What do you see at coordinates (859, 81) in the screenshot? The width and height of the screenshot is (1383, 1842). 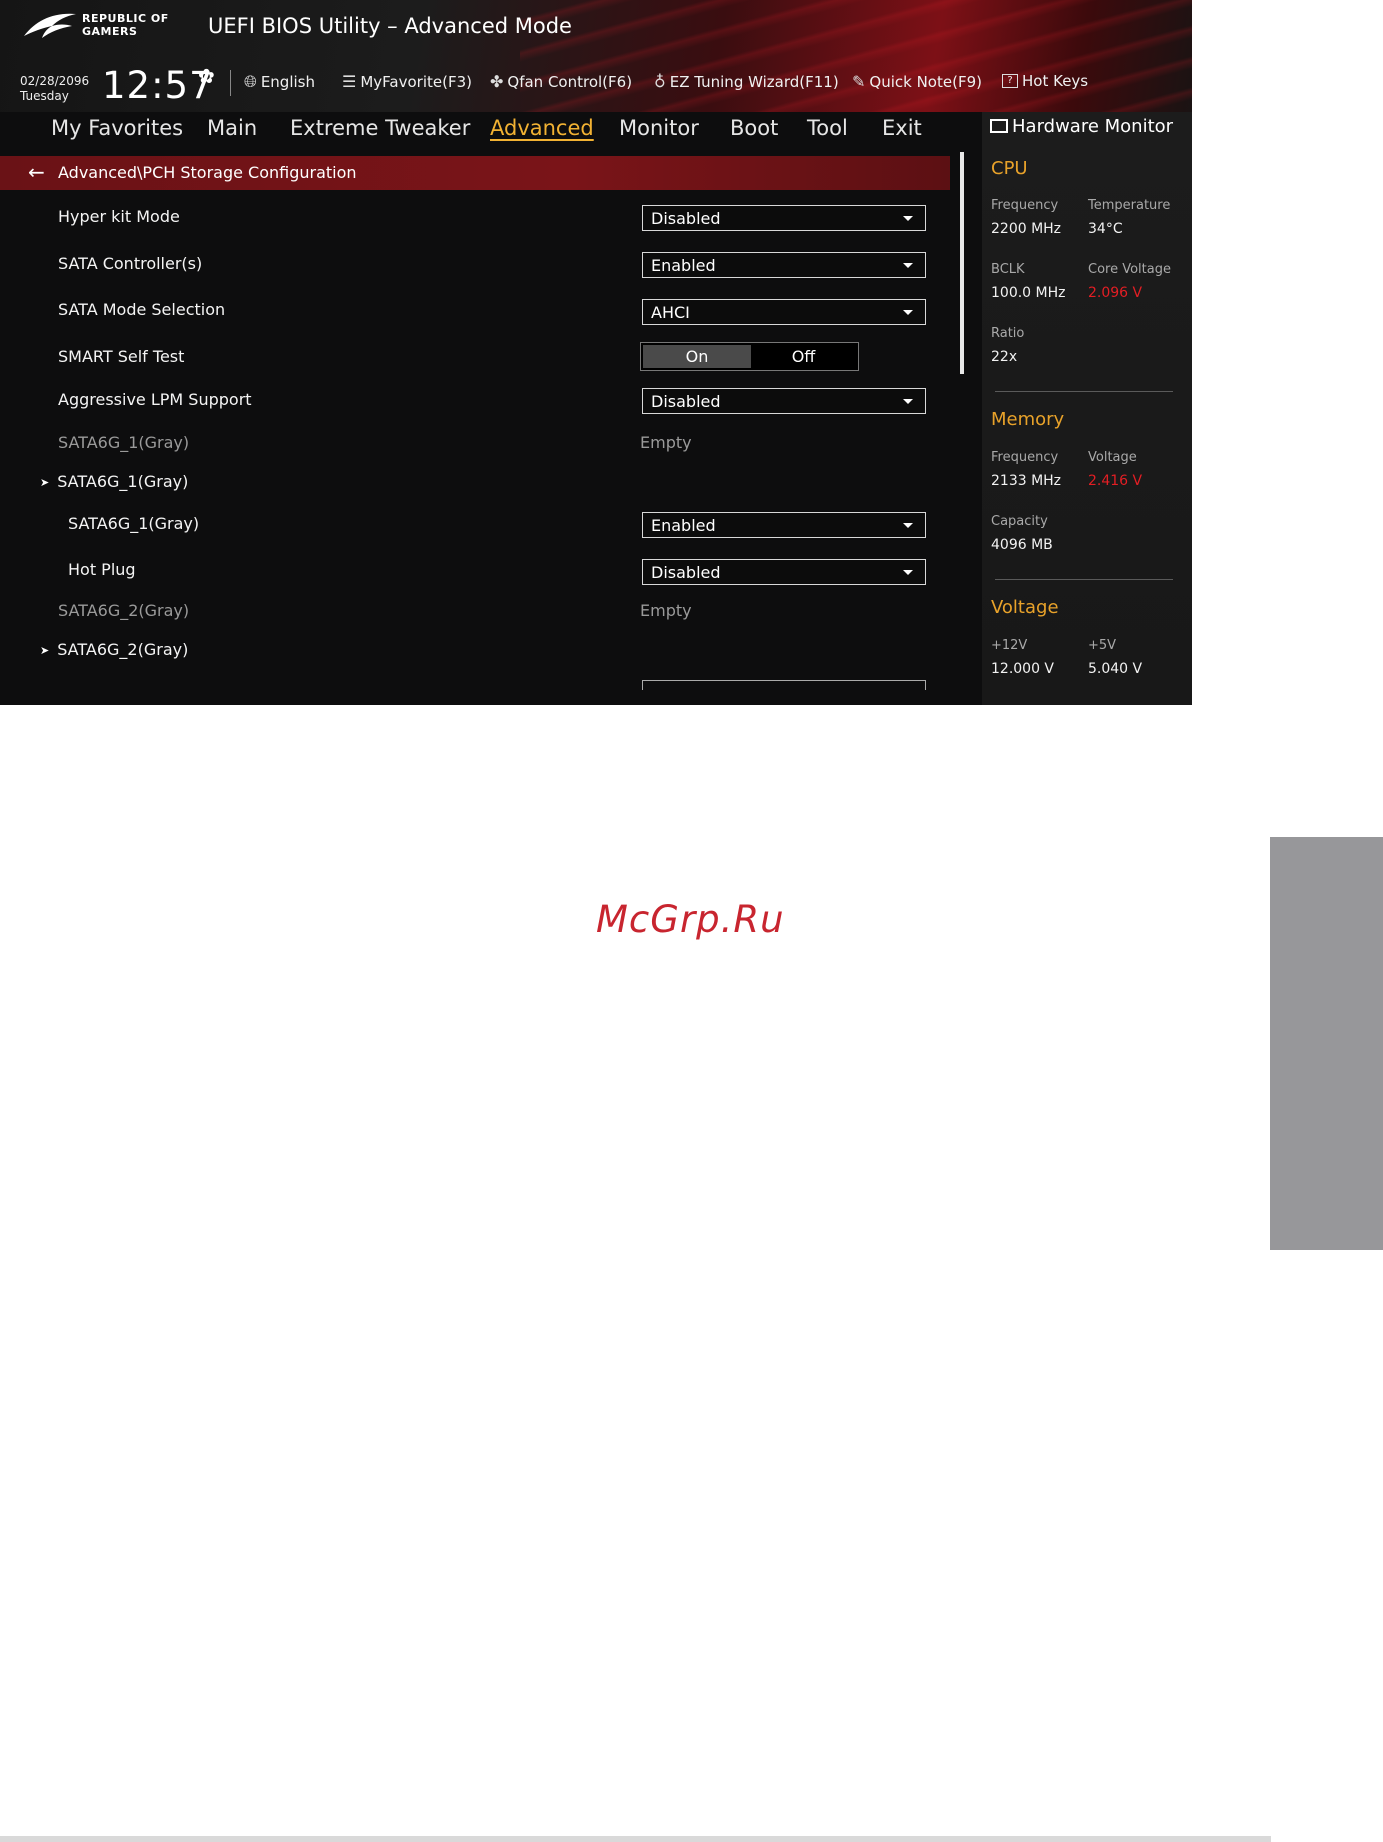 I see `note-icon: ✎` at bounding box center [859, 81].